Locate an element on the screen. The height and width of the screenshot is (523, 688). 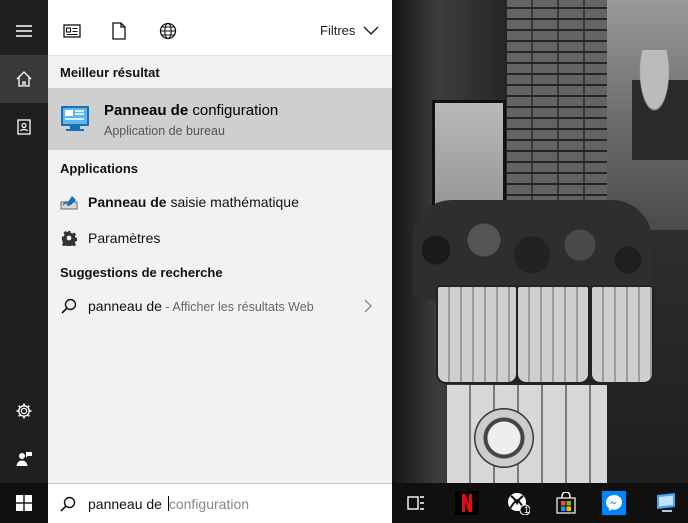
search-typed-text: panneau de is located at coordinates (127, 504).